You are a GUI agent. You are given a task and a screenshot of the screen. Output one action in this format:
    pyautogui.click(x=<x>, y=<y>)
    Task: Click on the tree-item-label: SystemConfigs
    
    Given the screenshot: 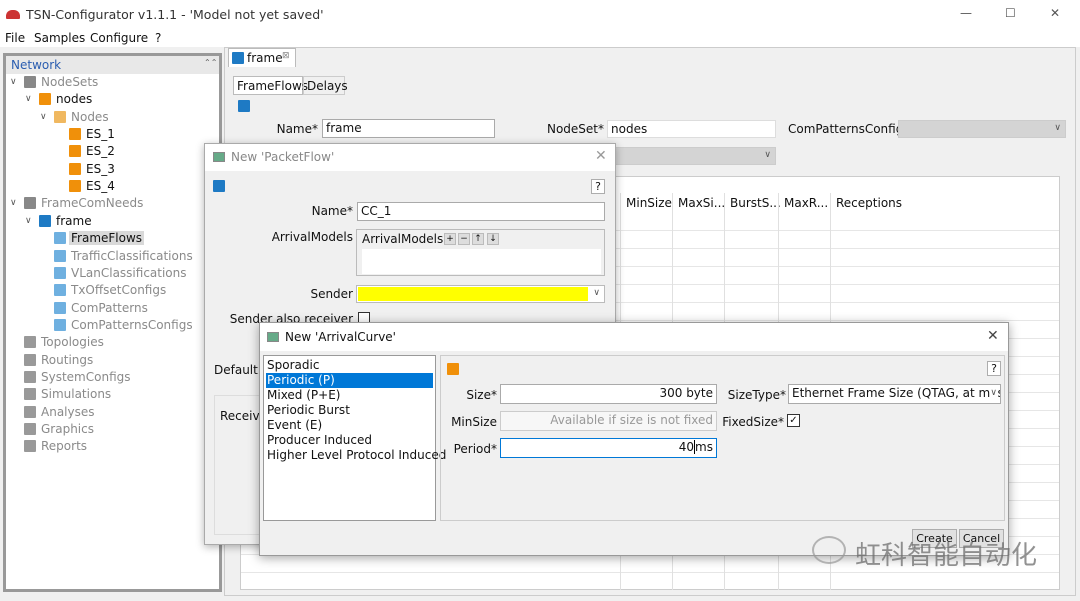 What is the action you would take?
    pyautogui.click(x=86, y=376)
    